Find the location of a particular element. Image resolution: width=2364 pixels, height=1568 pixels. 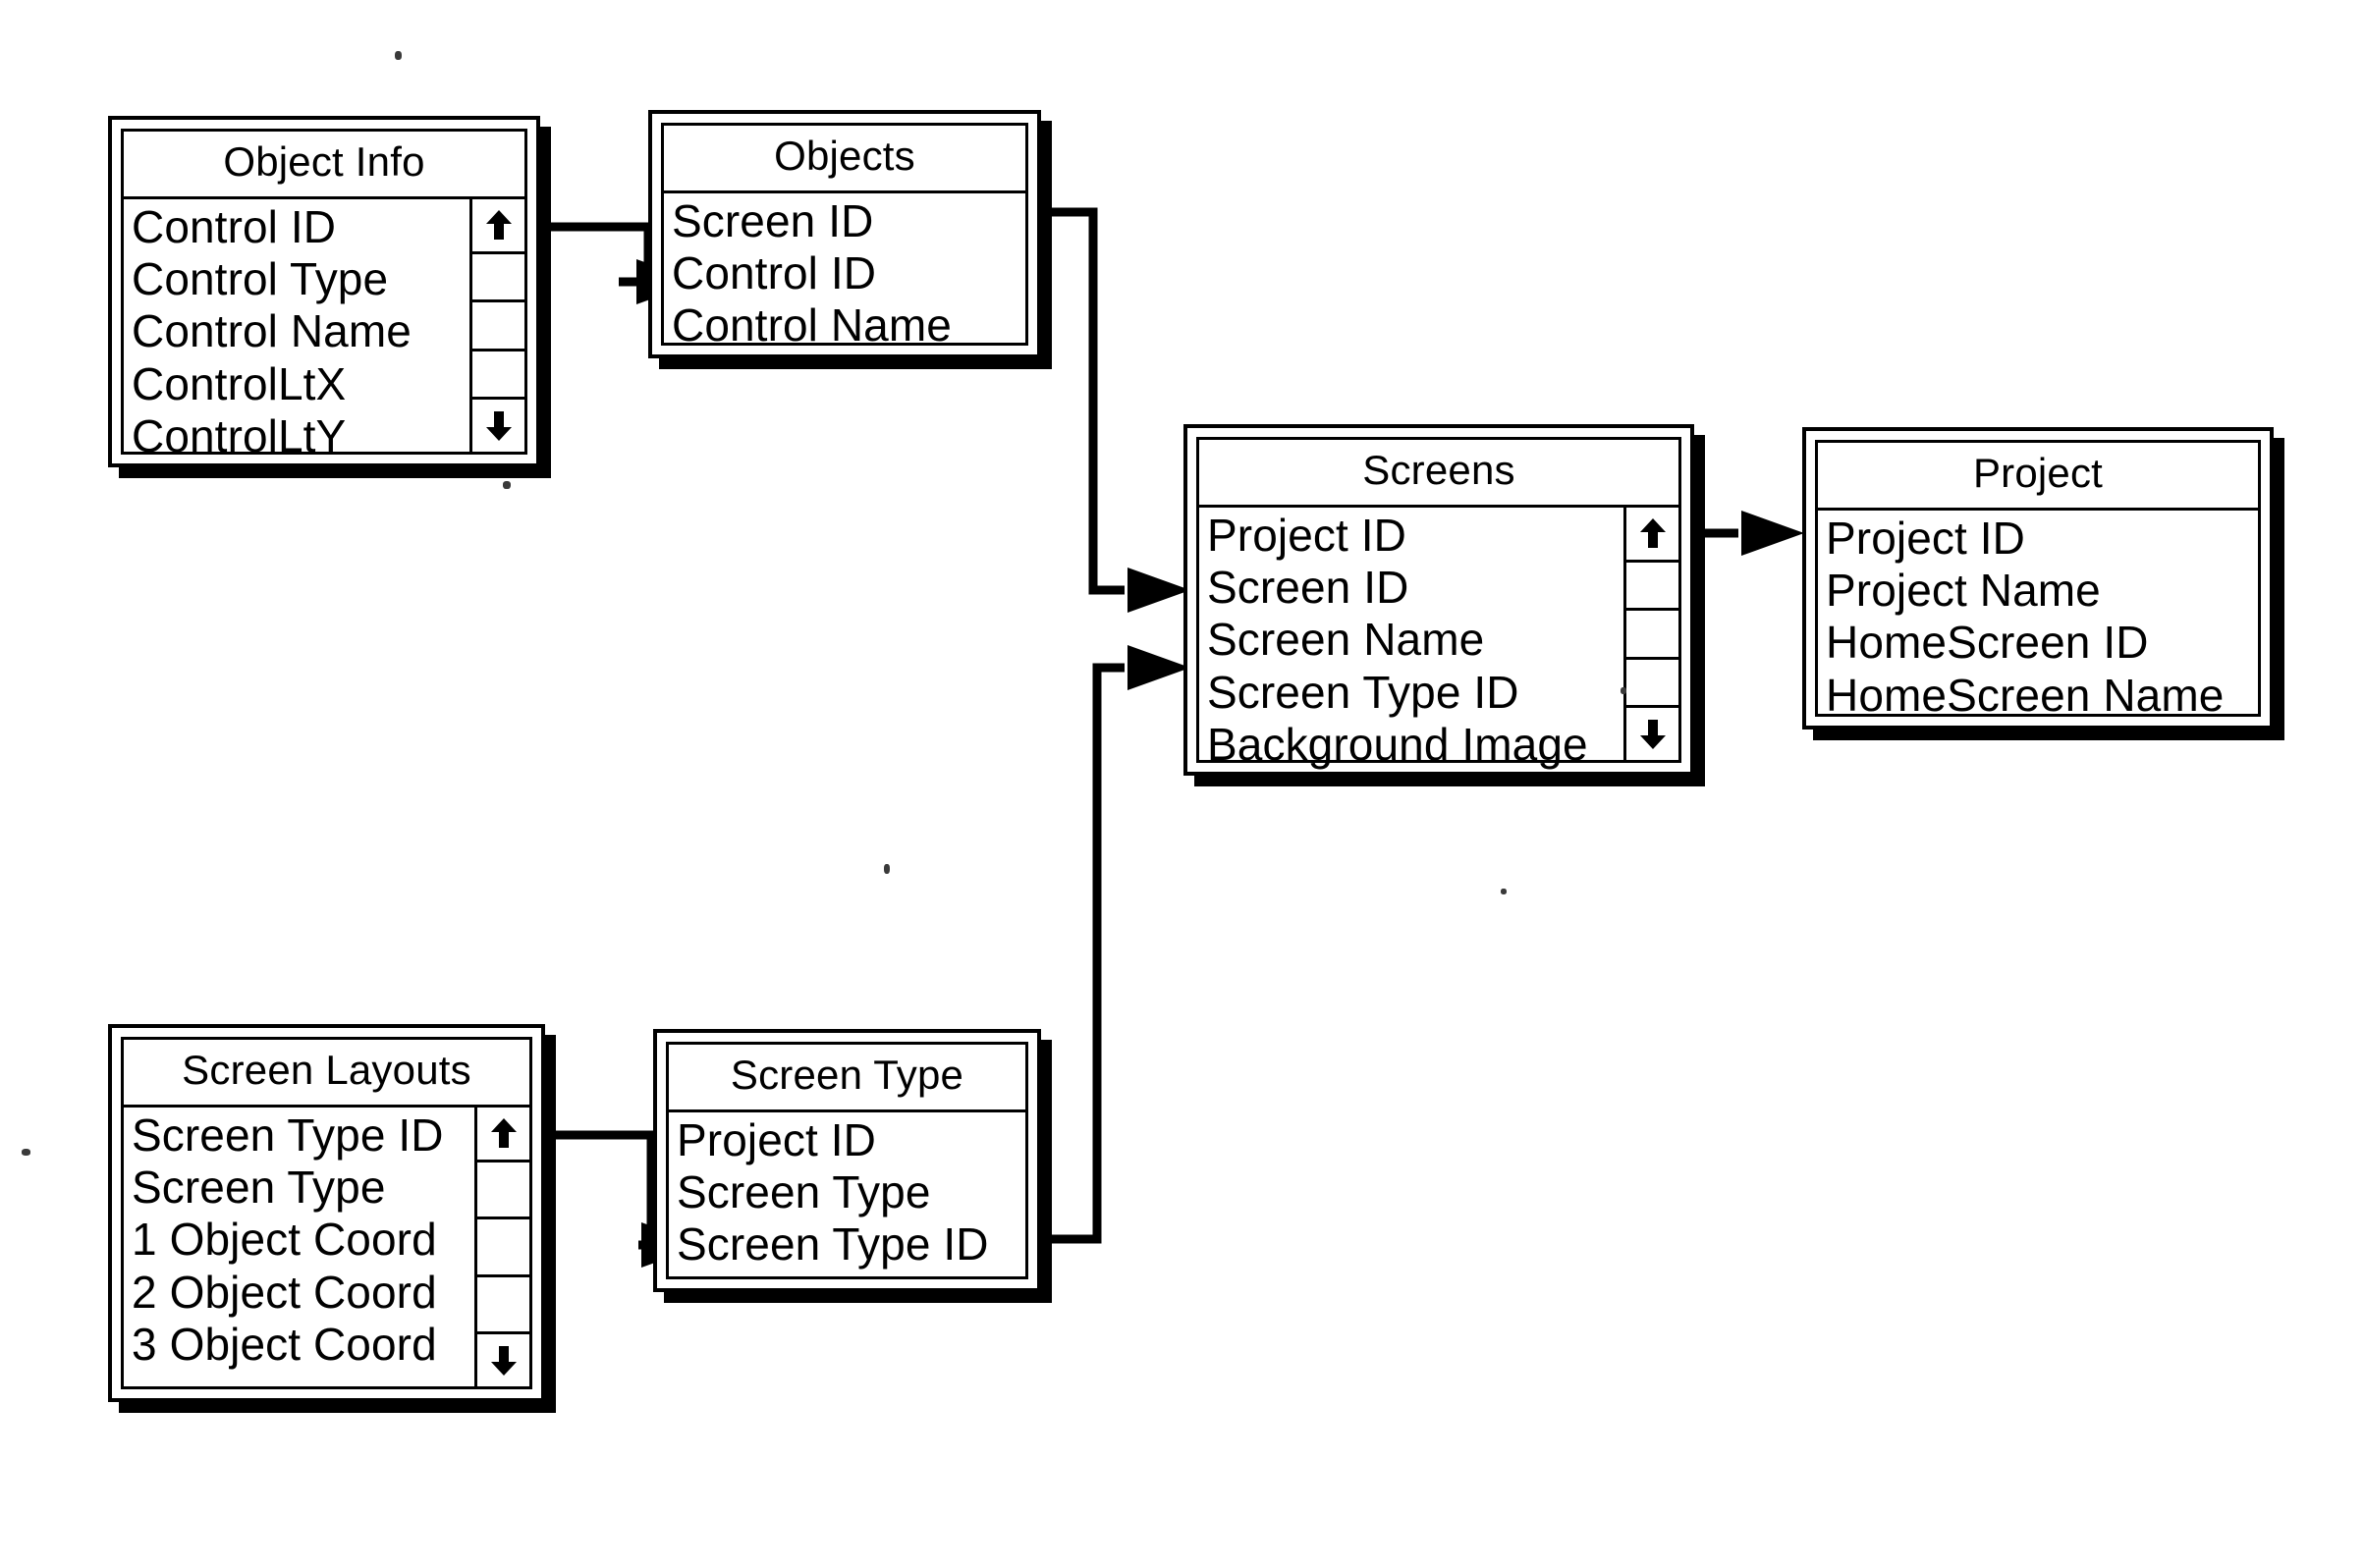

entity-screen-type-field-list: Project ID Screen Type Screen Type ID is located at coordinates (847, 1194).